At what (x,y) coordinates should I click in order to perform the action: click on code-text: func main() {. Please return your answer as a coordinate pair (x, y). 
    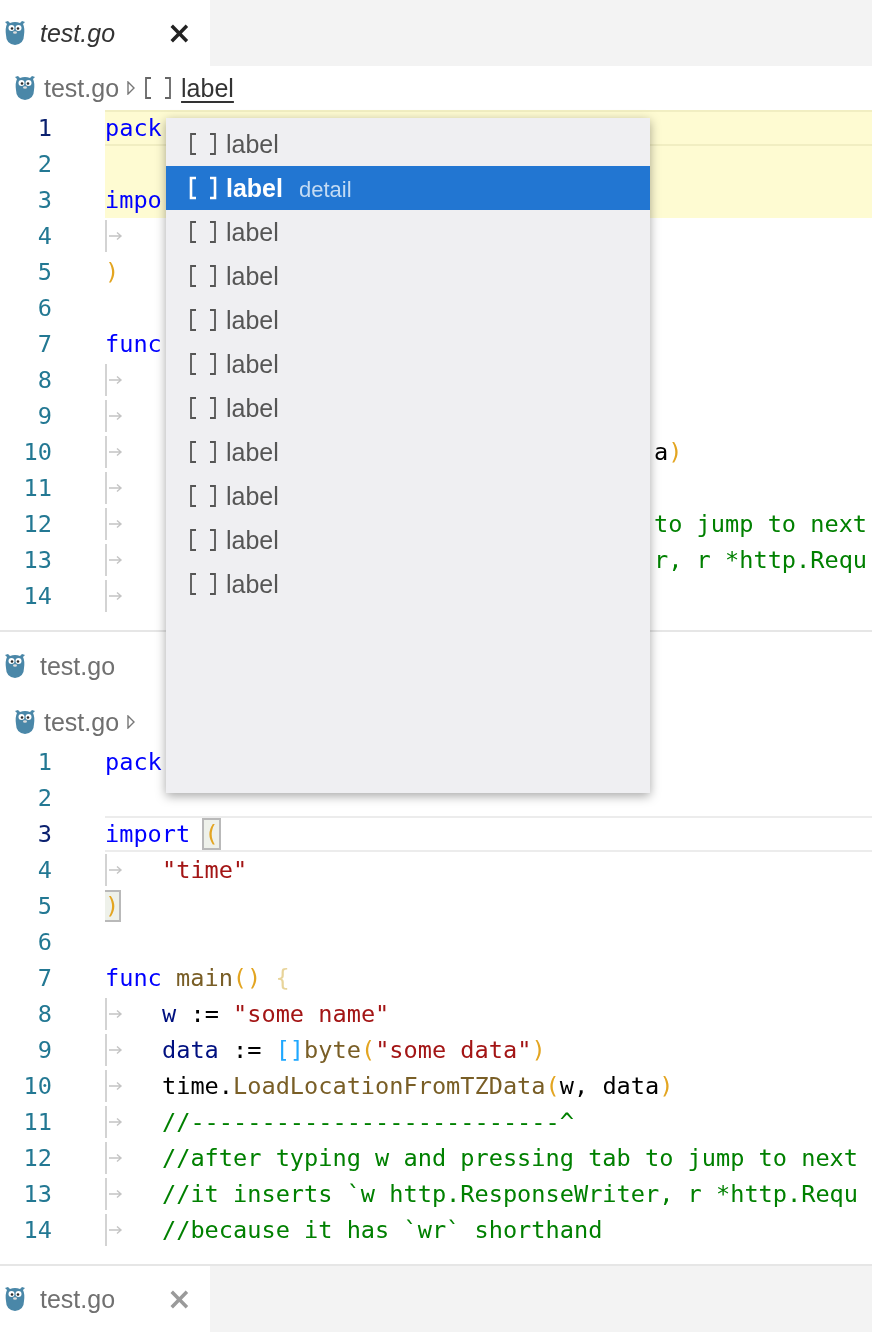
    Looking at the image, I should click on (197, 978).